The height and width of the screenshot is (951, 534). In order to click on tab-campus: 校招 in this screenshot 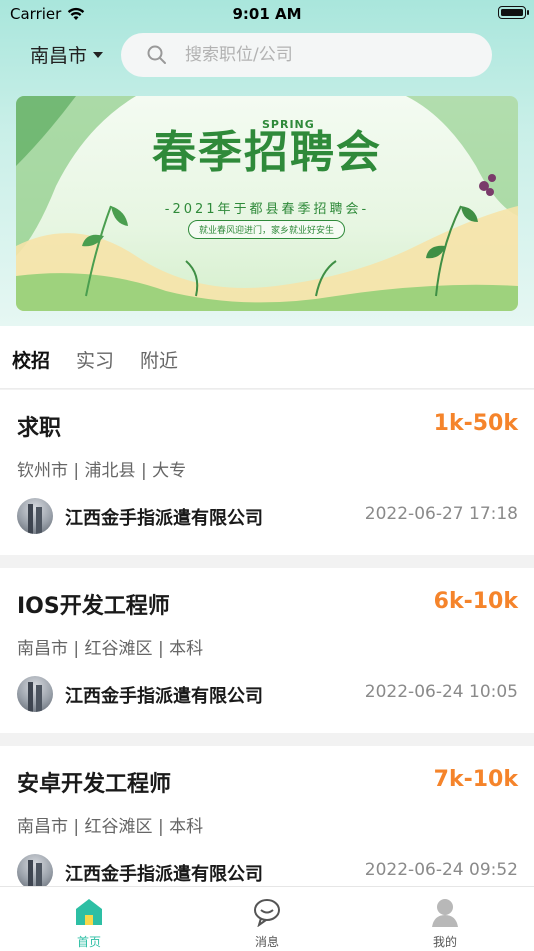, I will do `click(31, 359)`.